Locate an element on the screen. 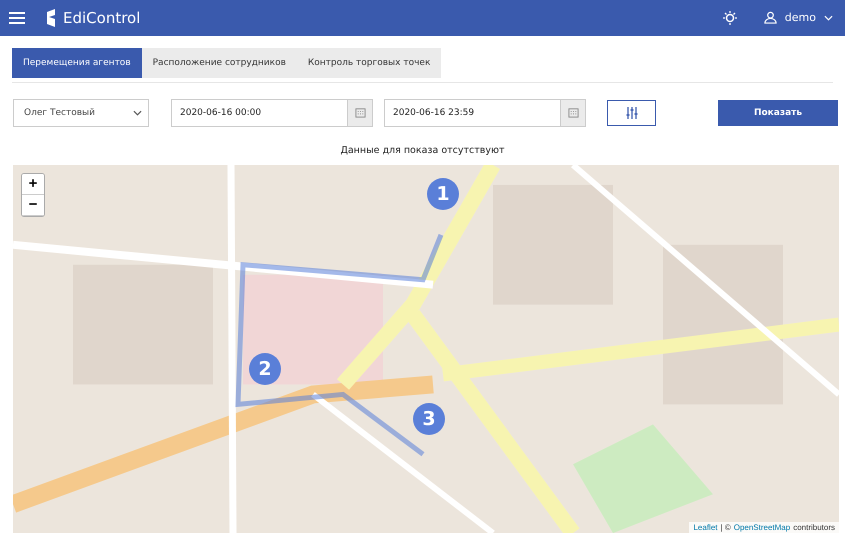 The image size is (845, 542). filter-settings-button is located at coordinates (631, 113).